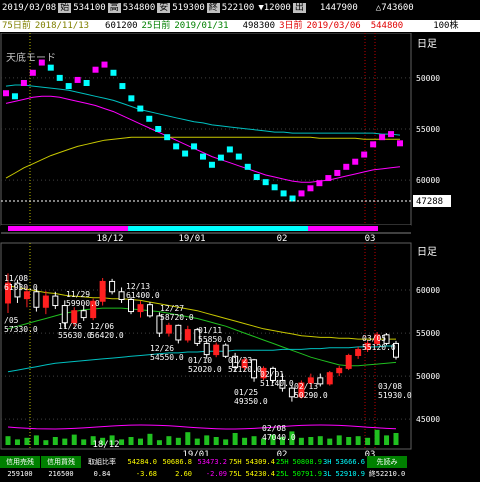  What do you see at coordinates (274, 428) in the screenshot?
I see `annotation-date: 02/08` at bounding box center [274, 428].